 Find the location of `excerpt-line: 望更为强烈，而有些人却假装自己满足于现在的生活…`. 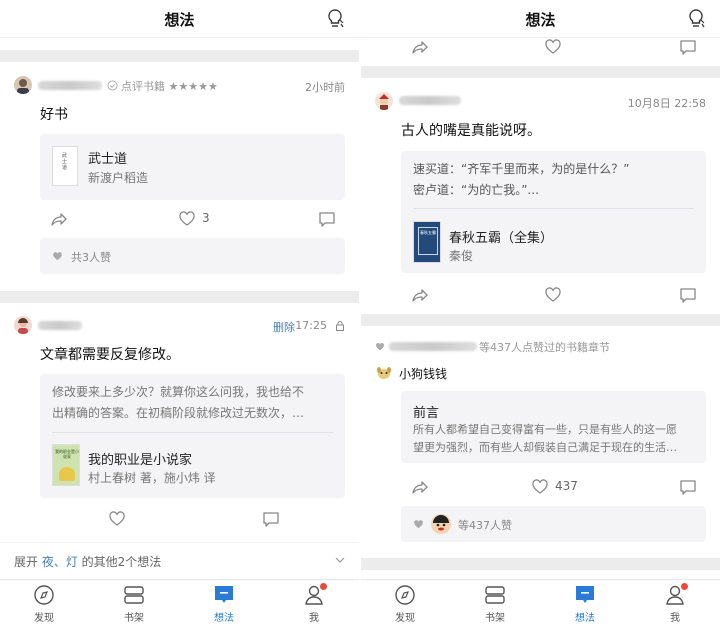

excerpt-line: 望更为强烈，而有些人却假装自己满足于现在的生活… is located at coordinates (545, 447).